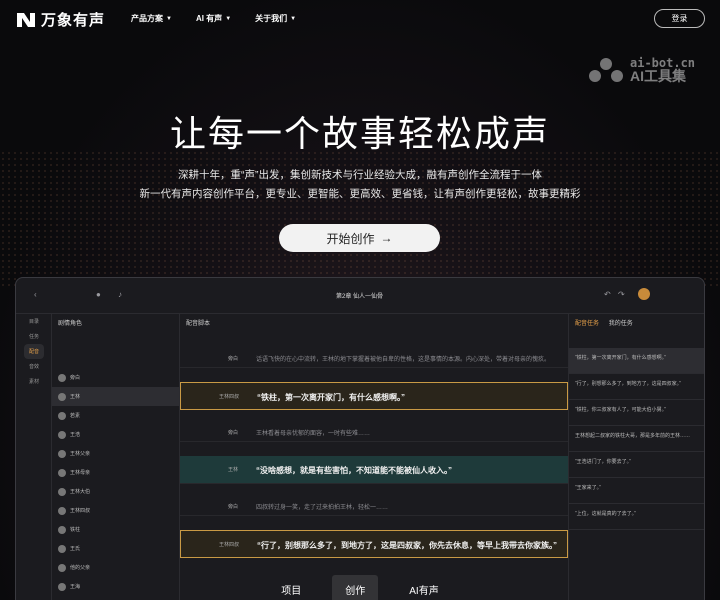  What do you see at coordinates (423, 587) in the screenshot?
I see `tab-ai-audio: AI有声` at bounding box center [423, 587].